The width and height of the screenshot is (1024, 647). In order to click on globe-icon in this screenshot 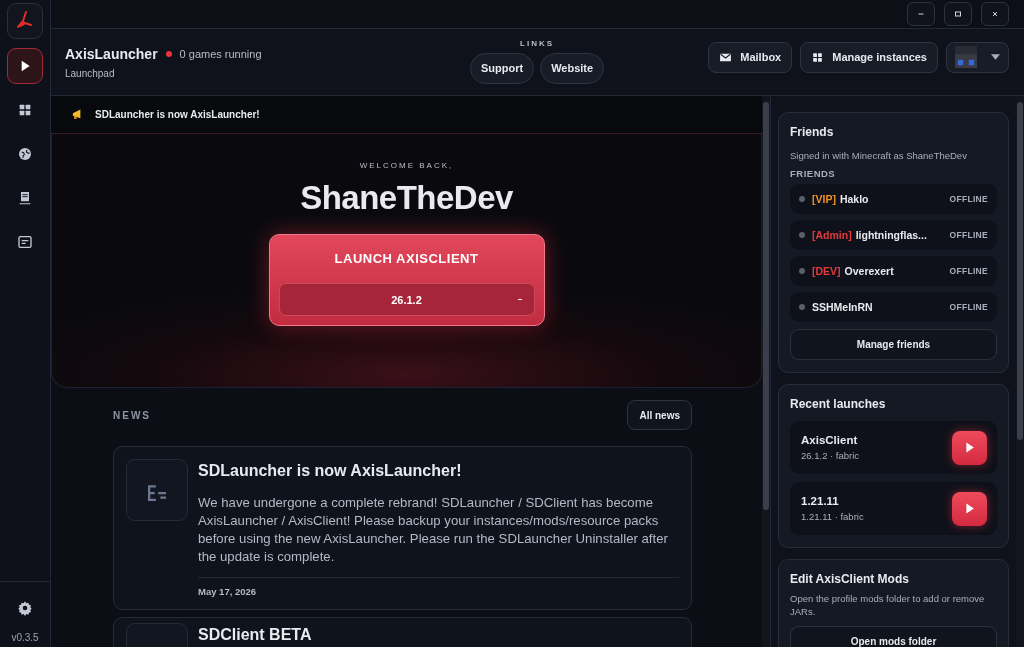, I will do `click(25, 154)`.